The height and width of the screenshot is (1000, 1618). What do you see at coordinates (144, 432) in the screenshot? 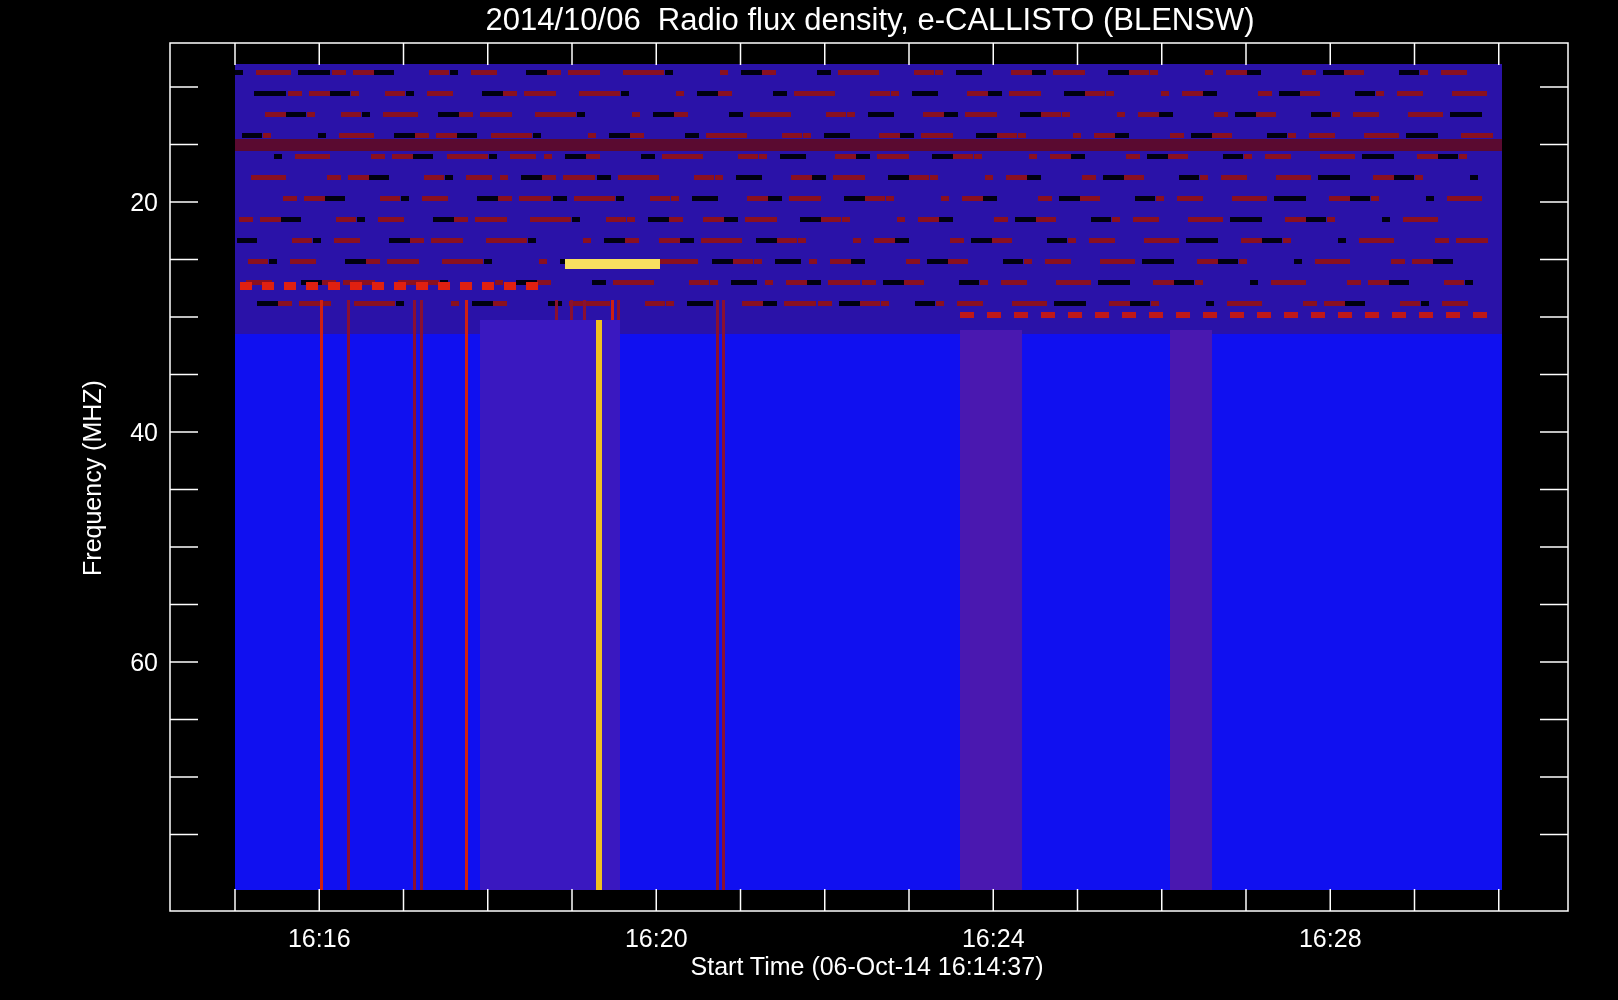
I see `y-tick-label: 40` at bounding box center [144, 432].